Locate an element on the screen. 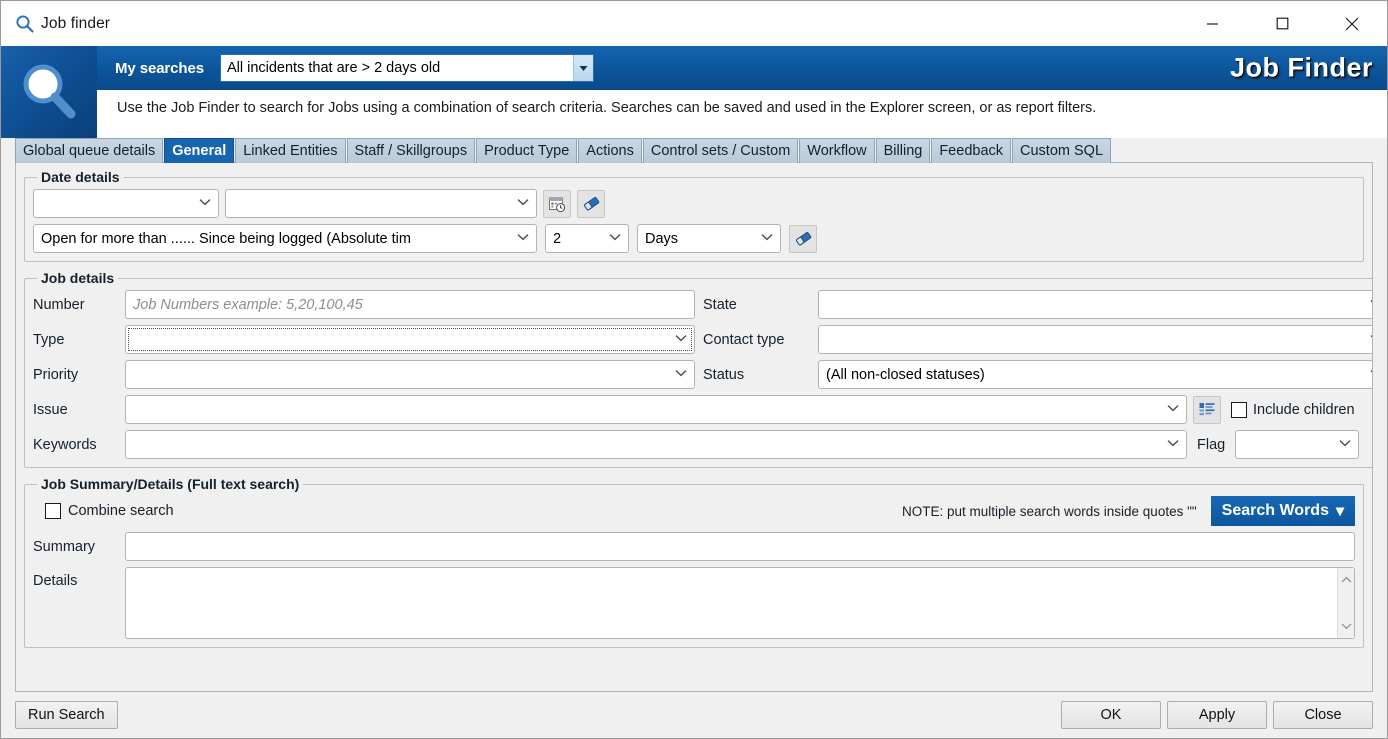 The image size is (1388, 739). tab-label: Linked Entities is located at coordinates (290, 151).